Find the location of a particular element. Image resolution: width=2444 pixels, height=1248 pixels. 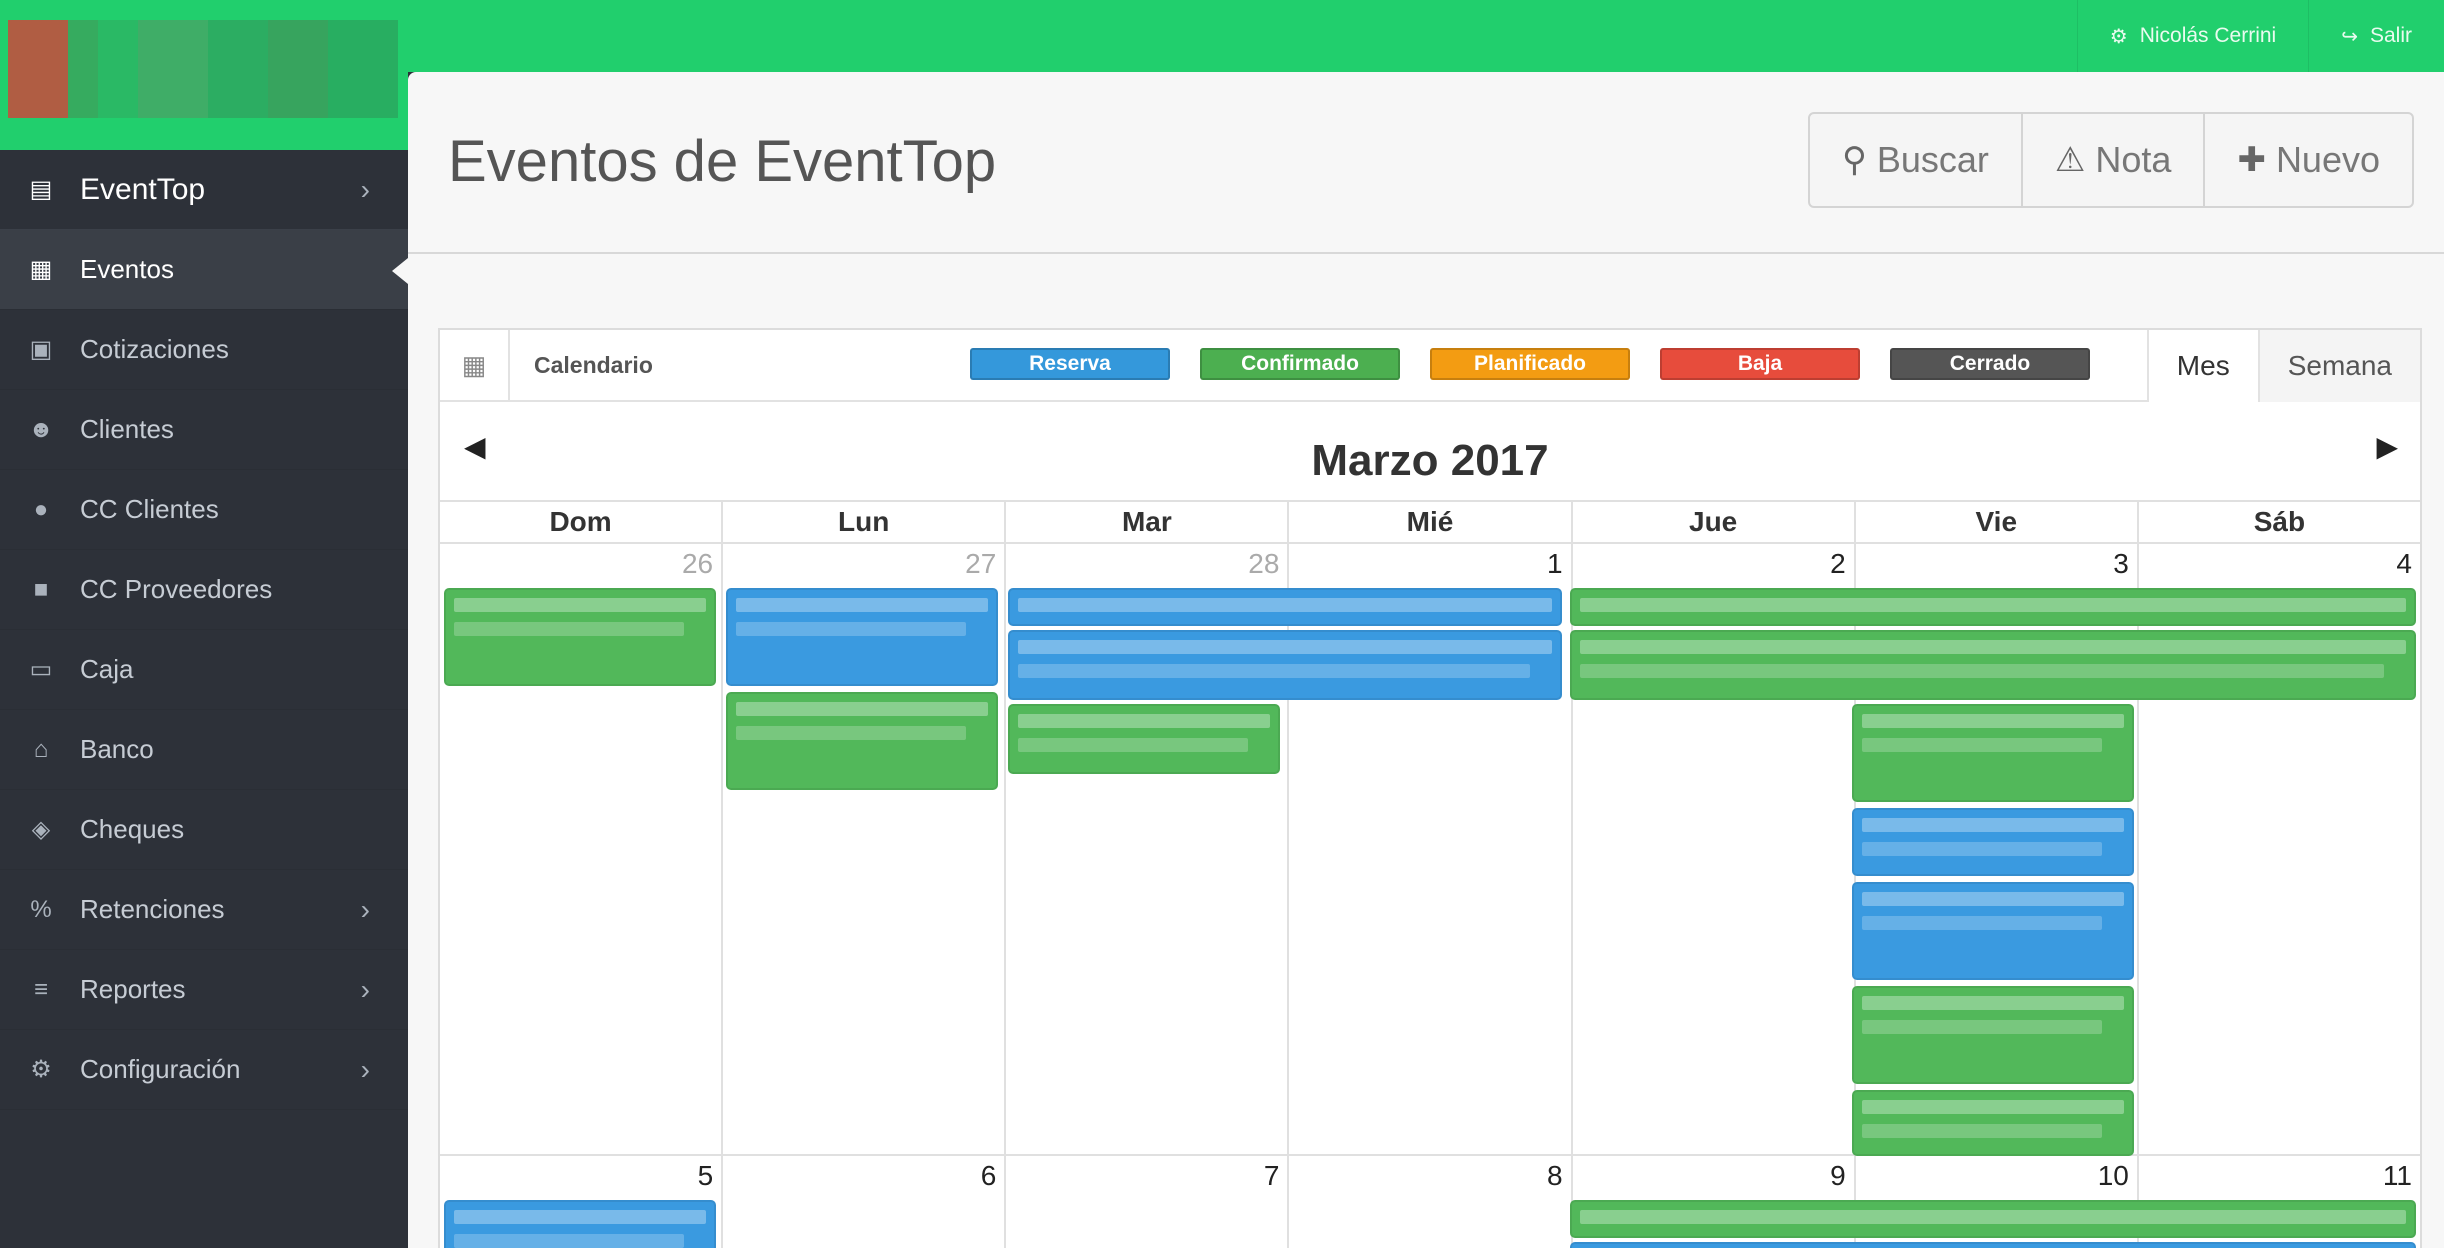

calendar-week: 5 6 7 8 9 10 11 is located at coordinates (1430, 1202).